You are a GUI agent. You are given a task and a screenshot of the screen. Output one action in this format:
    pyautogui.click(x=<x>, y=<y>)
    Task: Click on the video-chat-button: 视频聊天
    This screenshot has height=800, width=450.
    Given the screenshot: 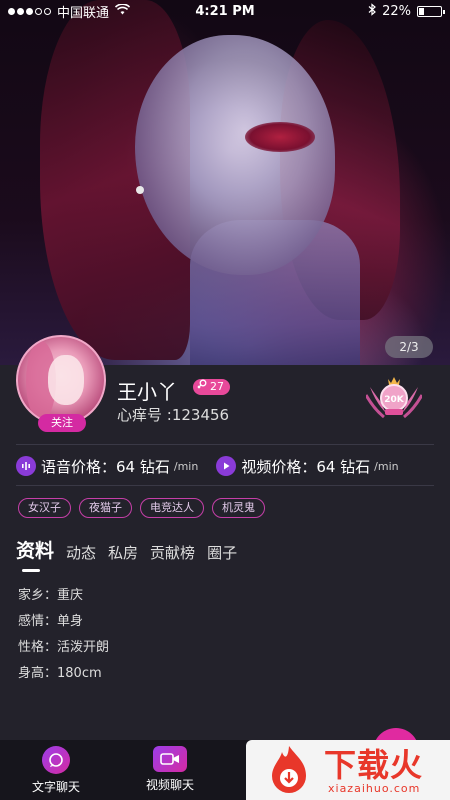 What is the action you would take?
    pyautogui.click(x=170, y=769)
    